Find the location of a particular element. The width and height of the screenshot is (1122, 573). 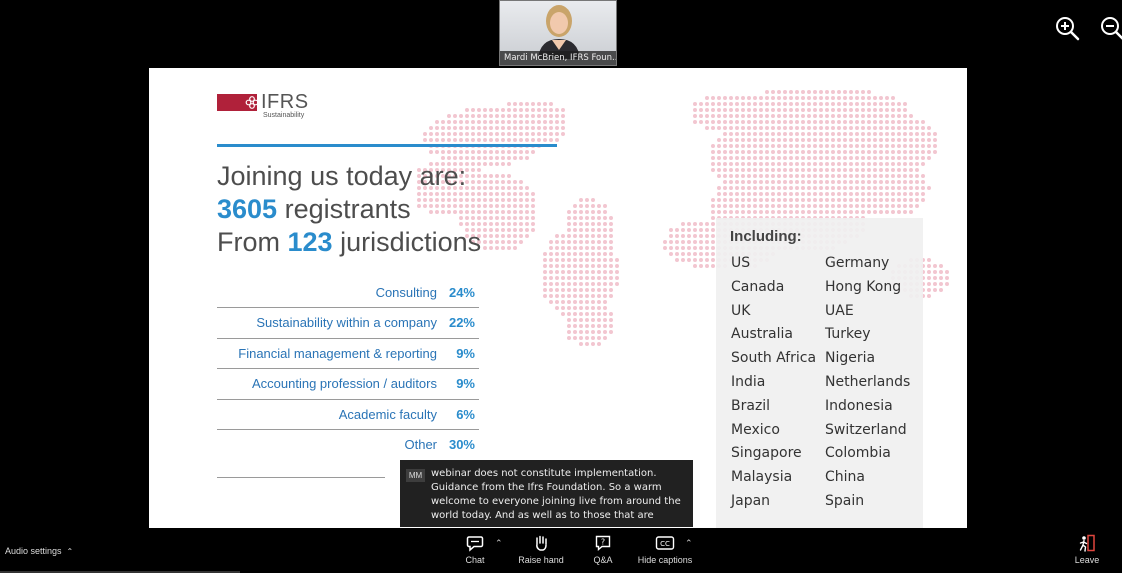

chat-icon is located at coordinates (475, 544).